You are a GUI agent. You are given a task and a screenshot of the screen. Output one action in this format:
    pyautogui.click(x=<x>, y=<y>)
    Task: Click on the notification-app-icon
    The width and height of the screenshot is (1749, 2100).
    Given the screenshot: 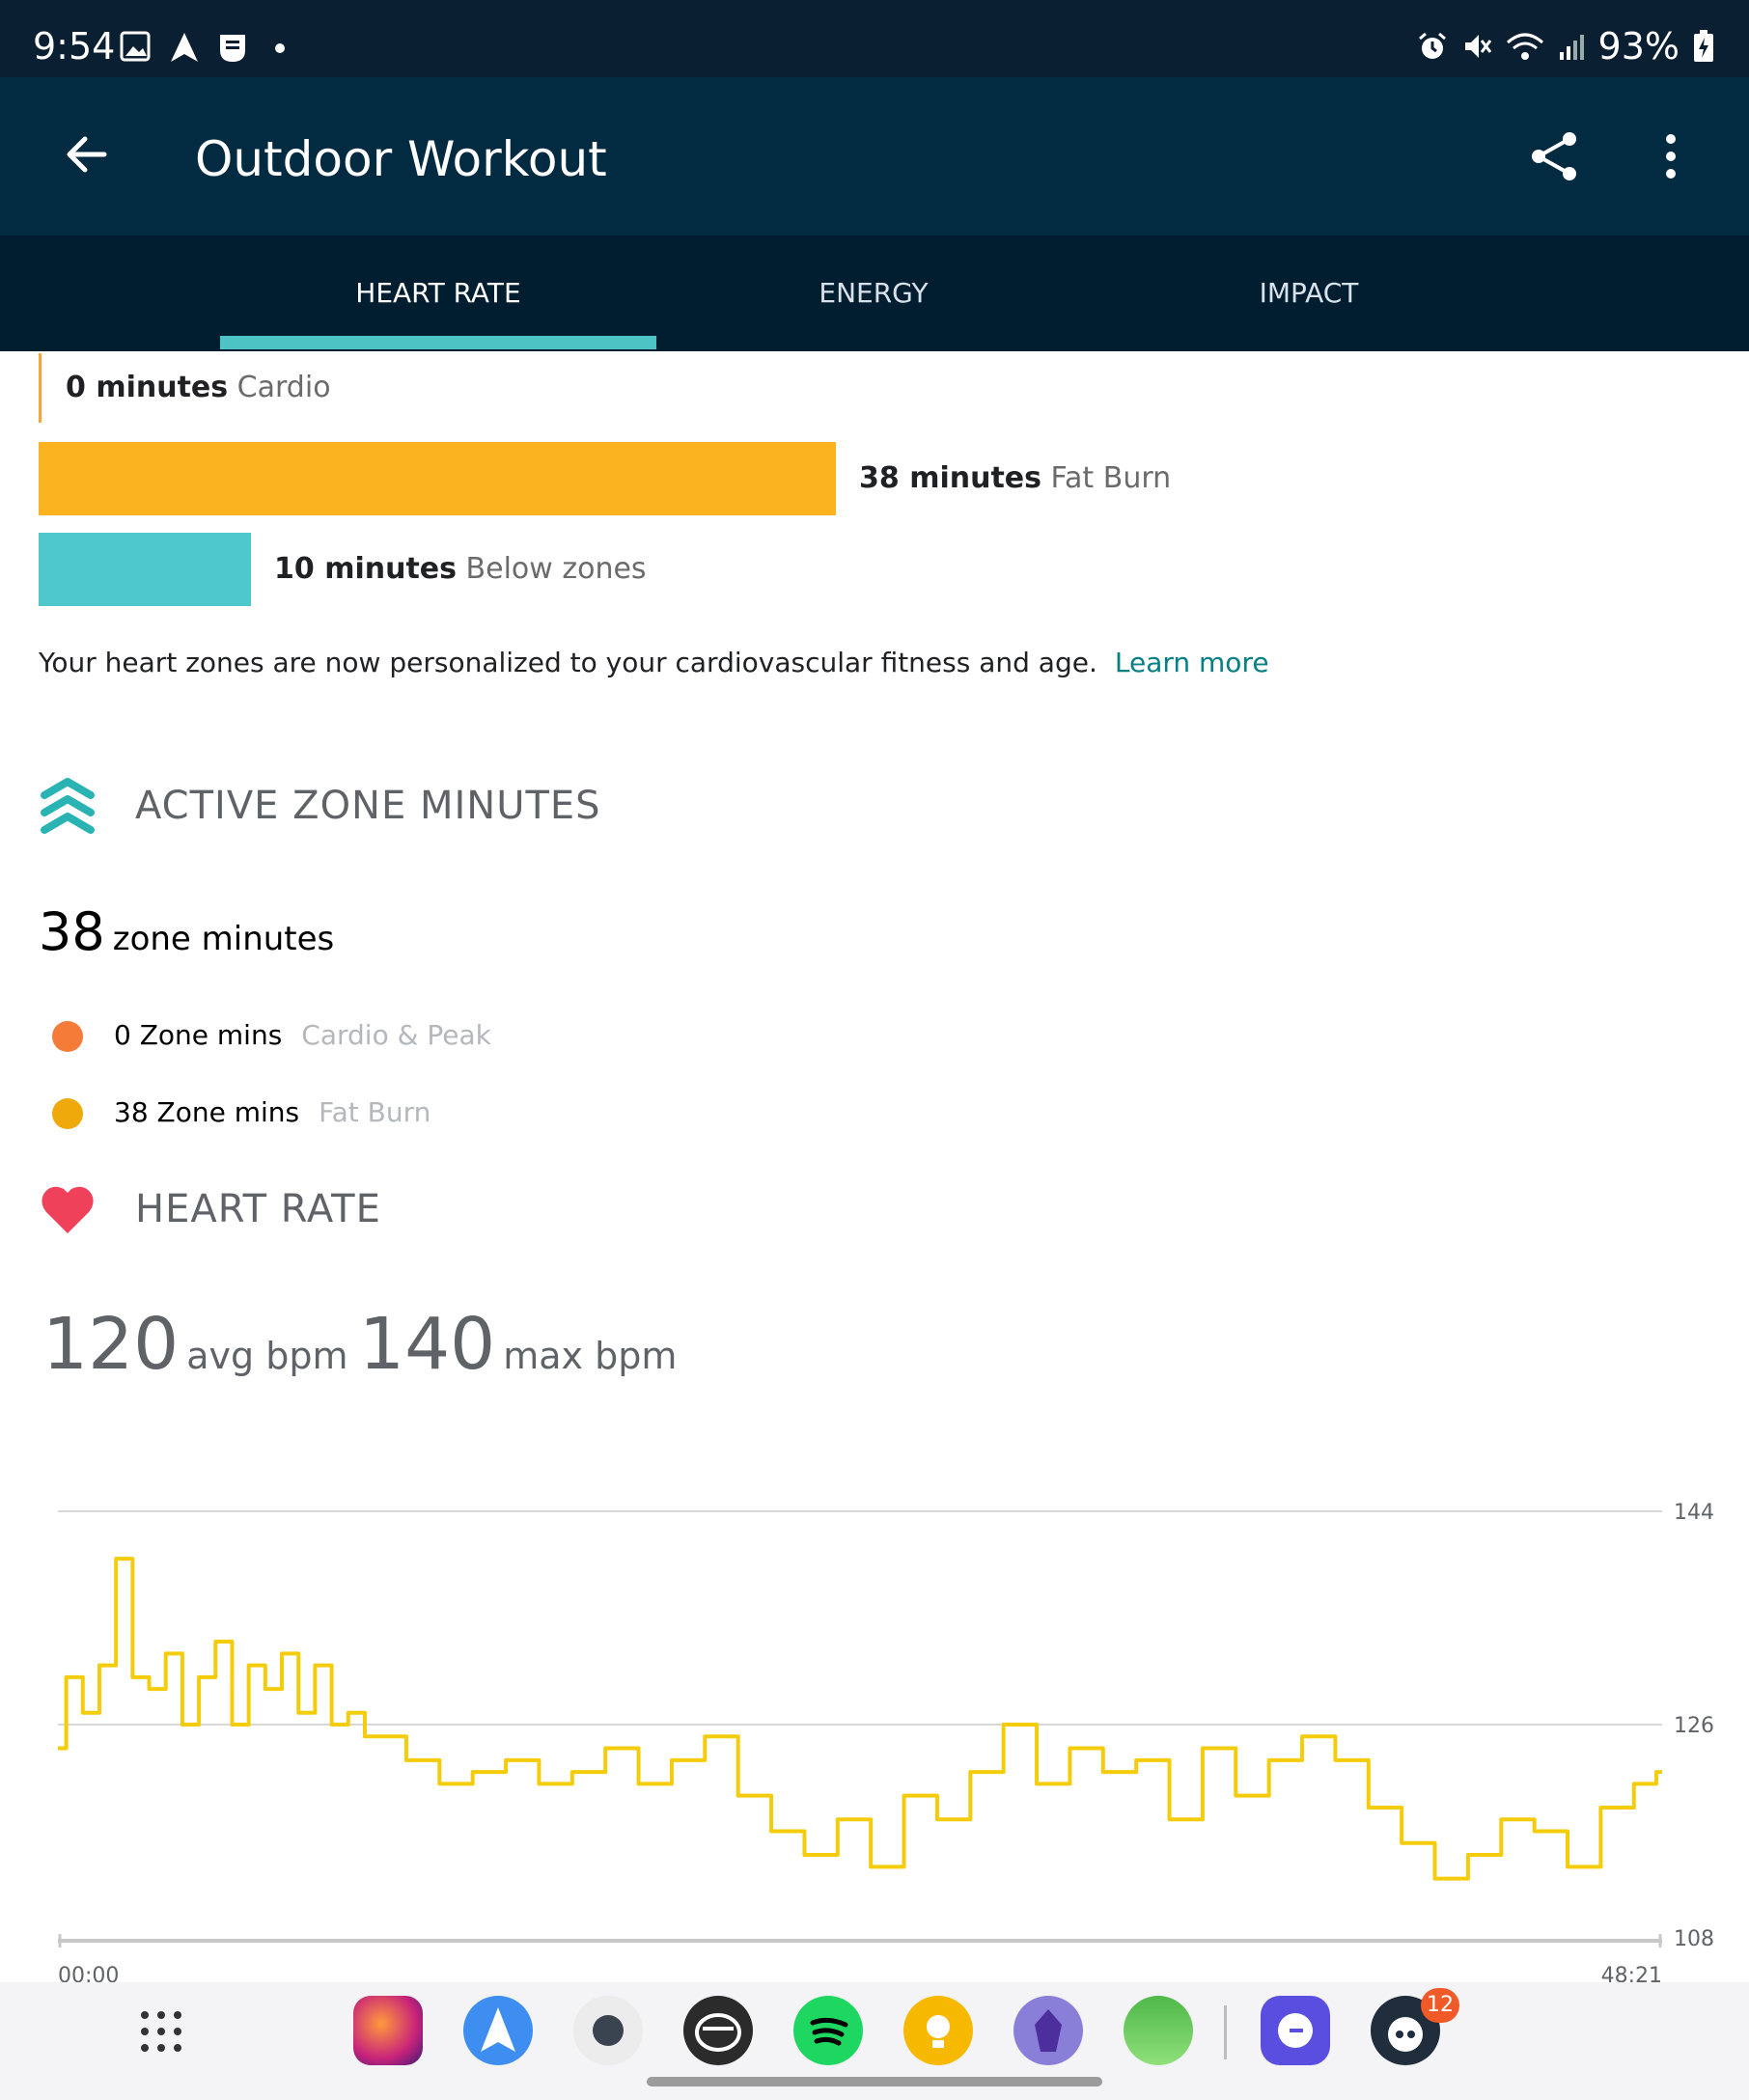 What is the action you would take?
    pyautogui.click(x=232, y=48)
    